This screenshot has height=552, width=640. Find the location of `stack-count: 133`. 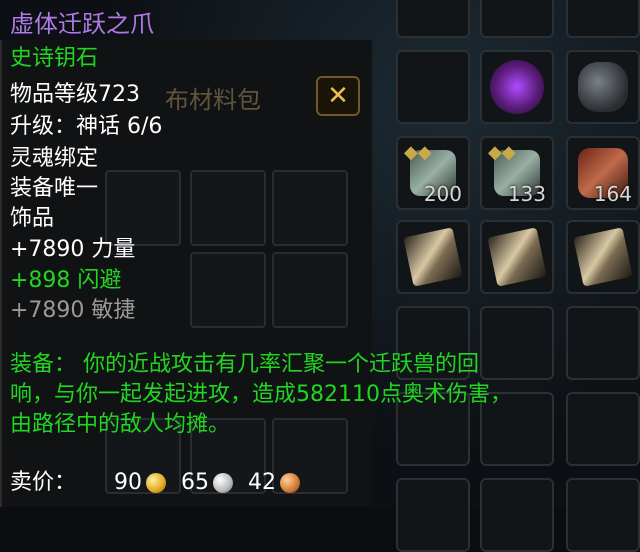

stack-count: 133 is located at coordinates (526, 194).